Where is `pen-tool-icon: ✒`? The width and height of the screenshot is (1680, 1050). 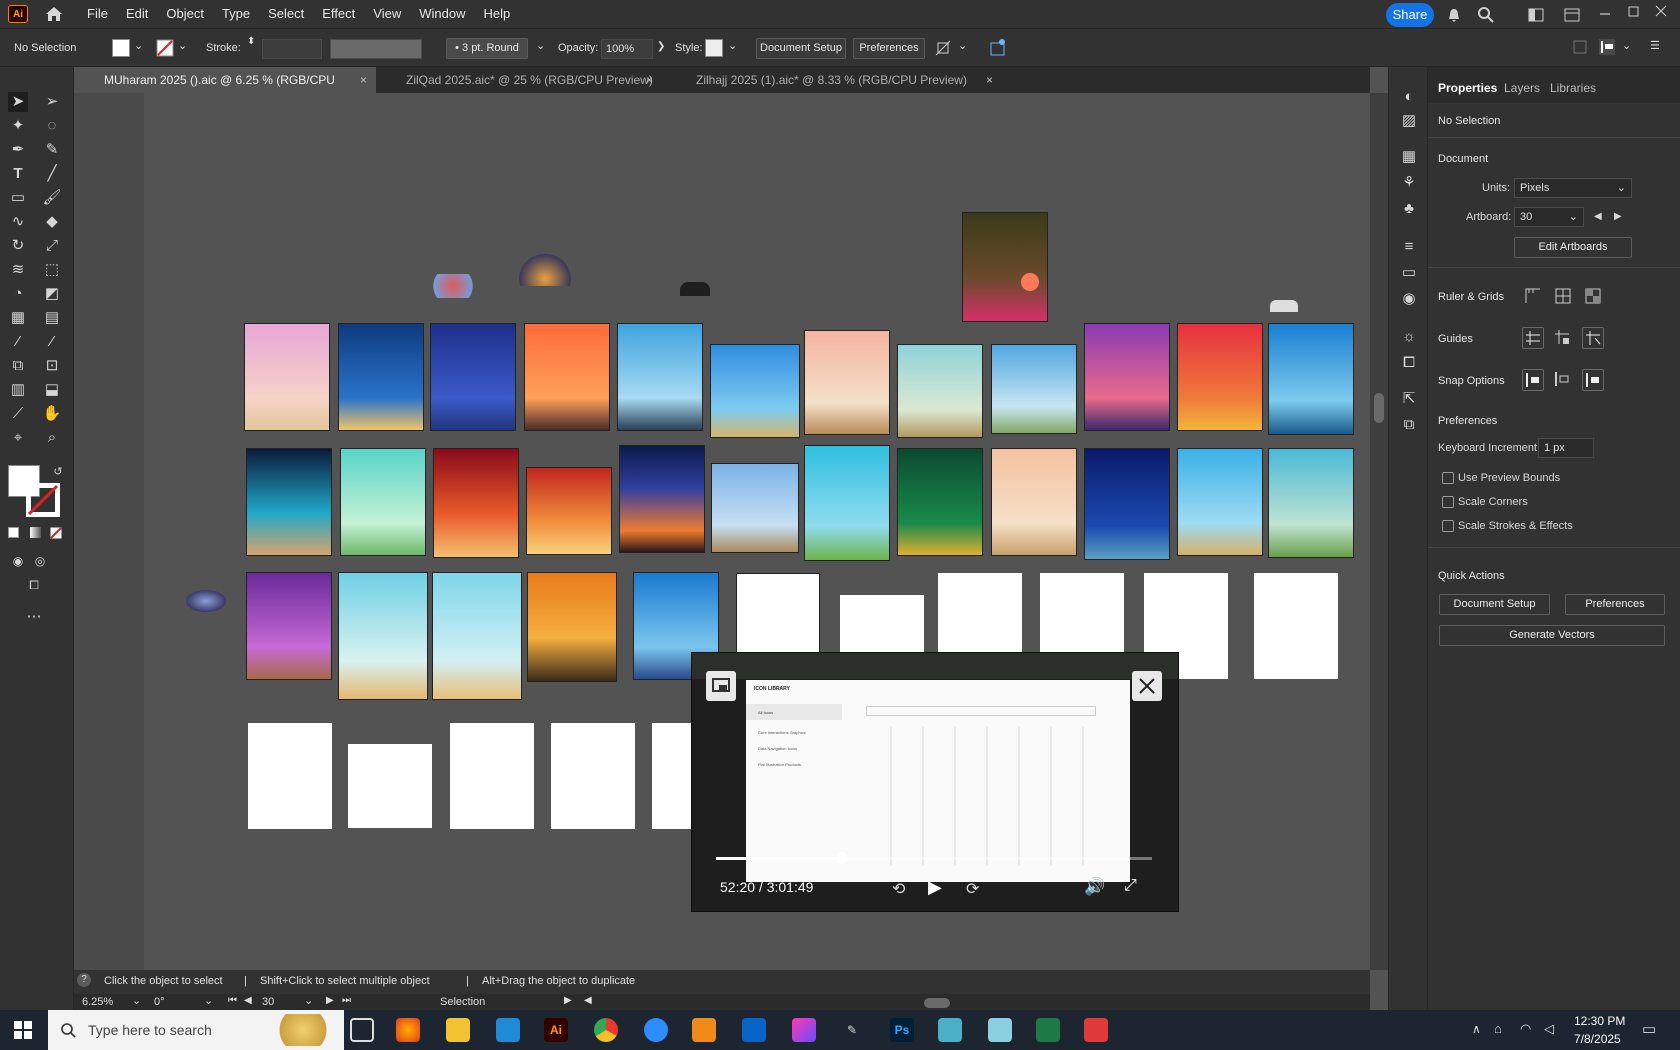
pen-tool-icon: ✒ is located at coordinates (18, 150).